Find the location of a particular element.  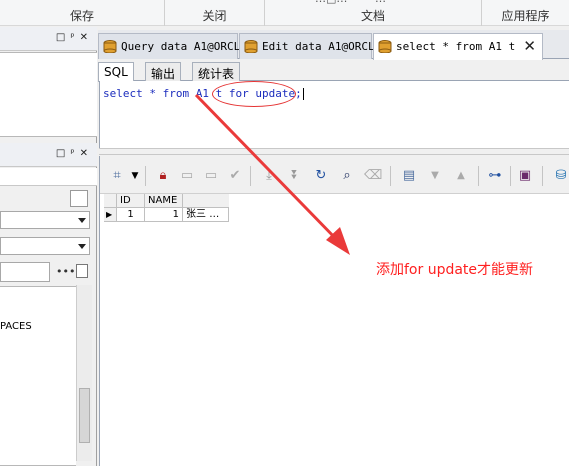

next-icon: ▼ is located at coordinates (435, 176).